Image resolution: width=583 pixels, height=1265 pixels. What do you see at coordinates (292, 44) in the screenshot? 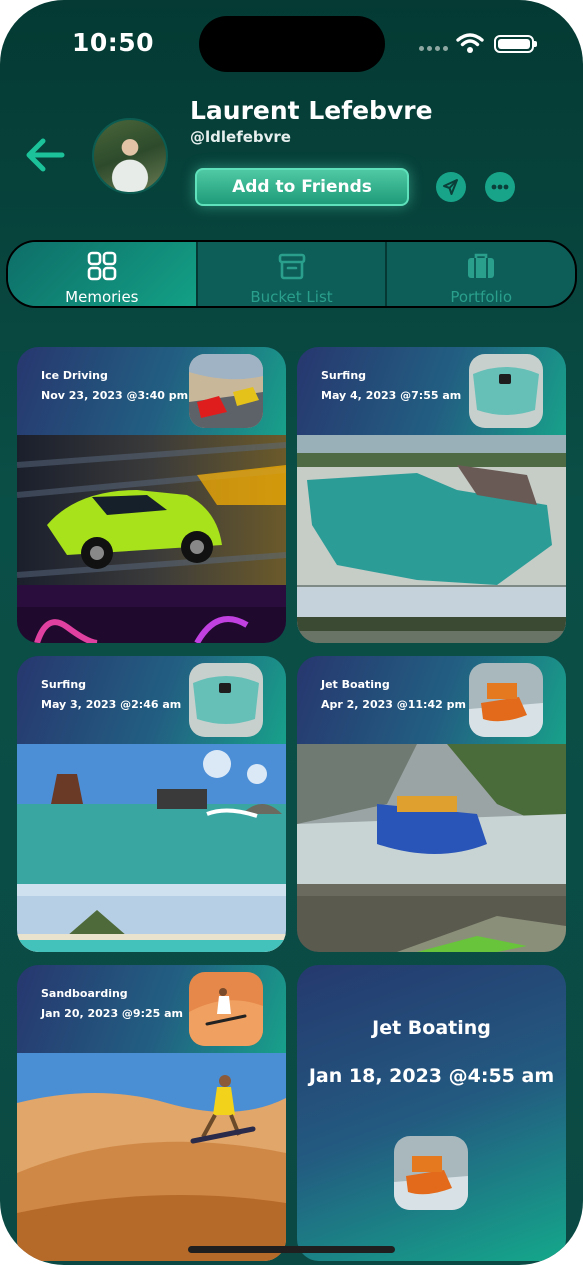
I see `dynamic-island` at bounding box center [292, 44].